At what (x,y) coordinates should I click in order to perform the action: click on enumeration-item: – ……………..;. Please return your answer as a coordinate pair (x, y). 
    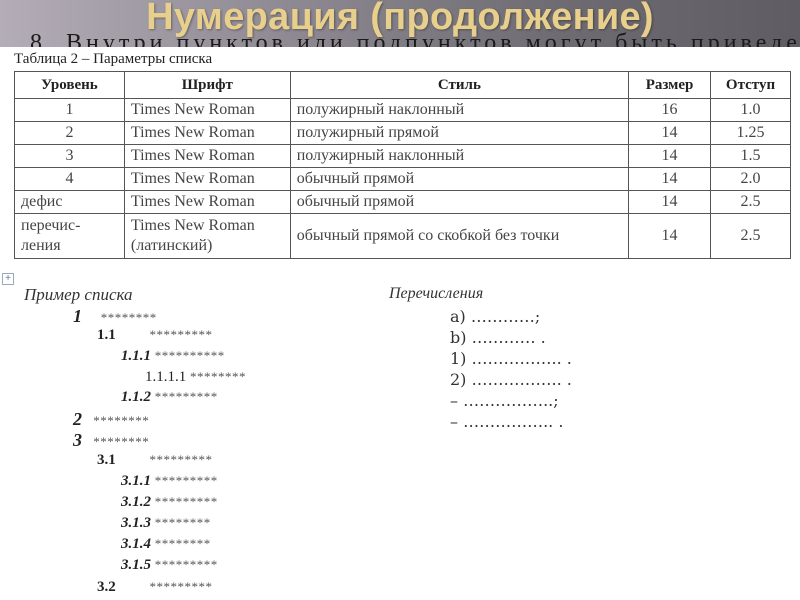
    Looking at the image, I should click on (504, 400).